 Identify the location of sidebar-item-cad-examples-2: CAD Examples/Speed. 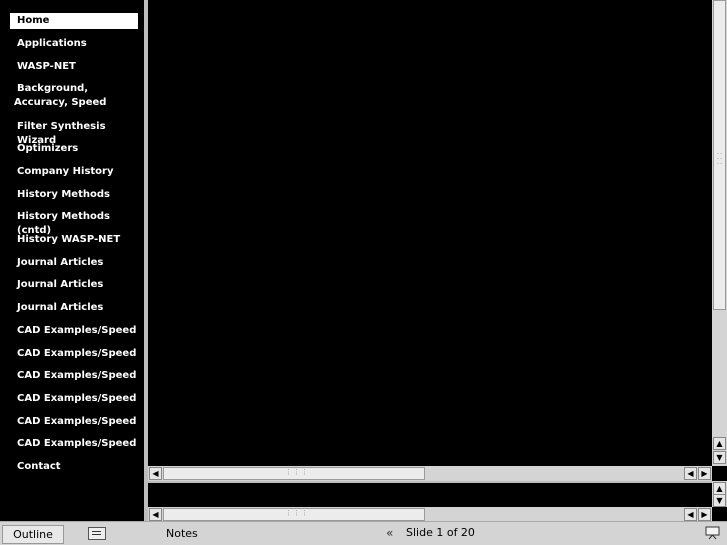
(74, 354).